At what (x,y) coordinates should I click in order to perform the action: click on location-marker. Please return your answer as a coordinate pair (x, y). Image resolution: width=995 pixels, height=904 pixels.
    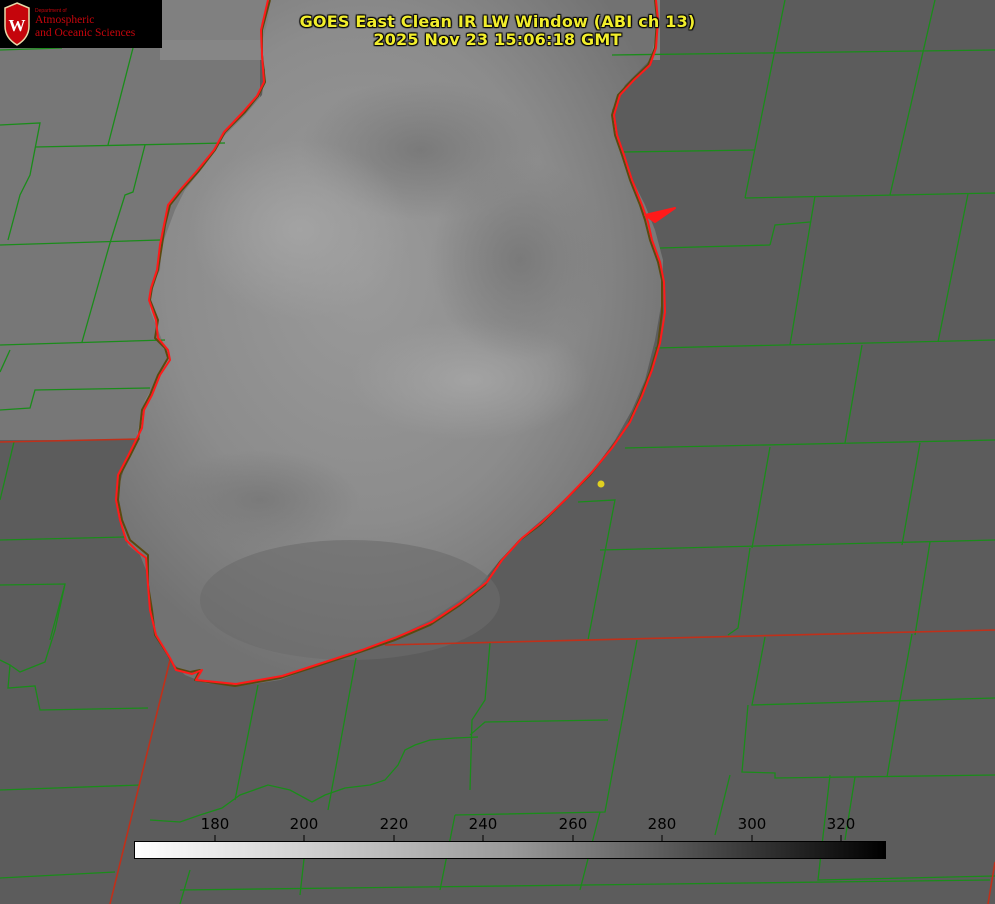
    Looking at the image, I should click on (601, 484).